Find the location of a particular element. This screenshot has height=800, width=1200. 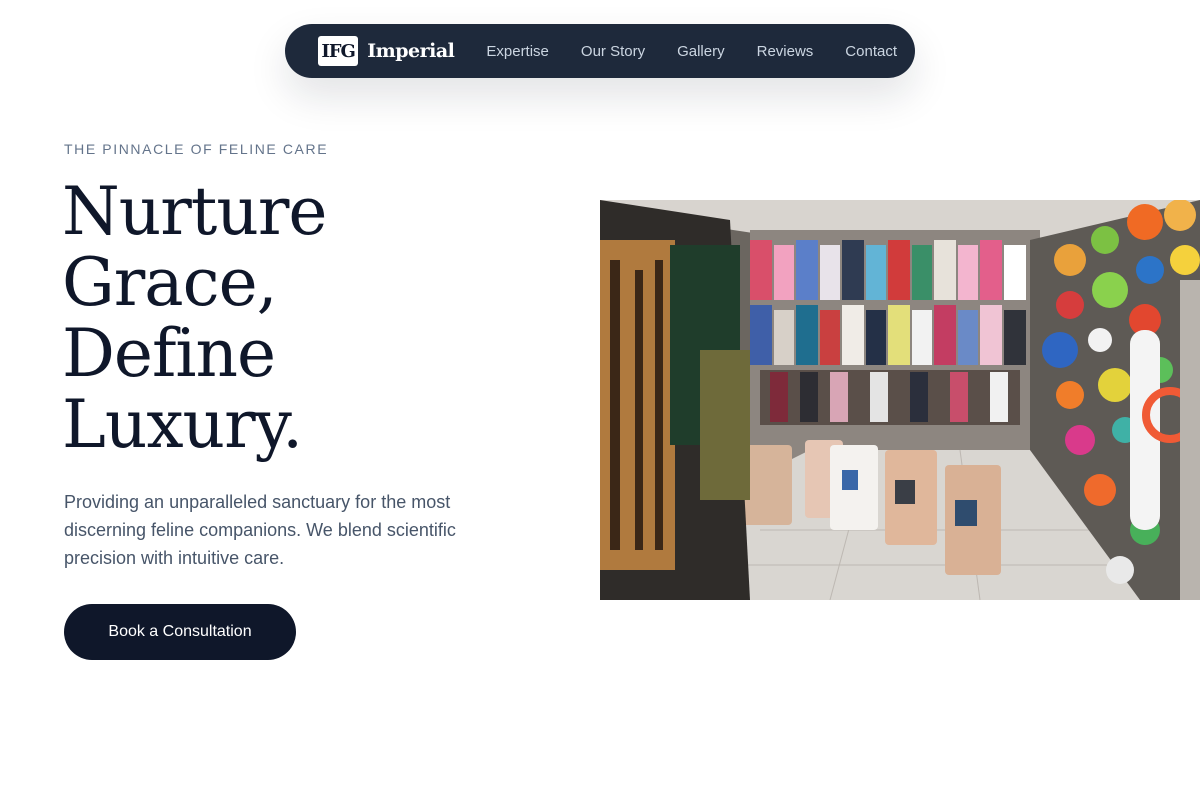

nav-link-expertise: Expertise is located at coordinates (517, 51).